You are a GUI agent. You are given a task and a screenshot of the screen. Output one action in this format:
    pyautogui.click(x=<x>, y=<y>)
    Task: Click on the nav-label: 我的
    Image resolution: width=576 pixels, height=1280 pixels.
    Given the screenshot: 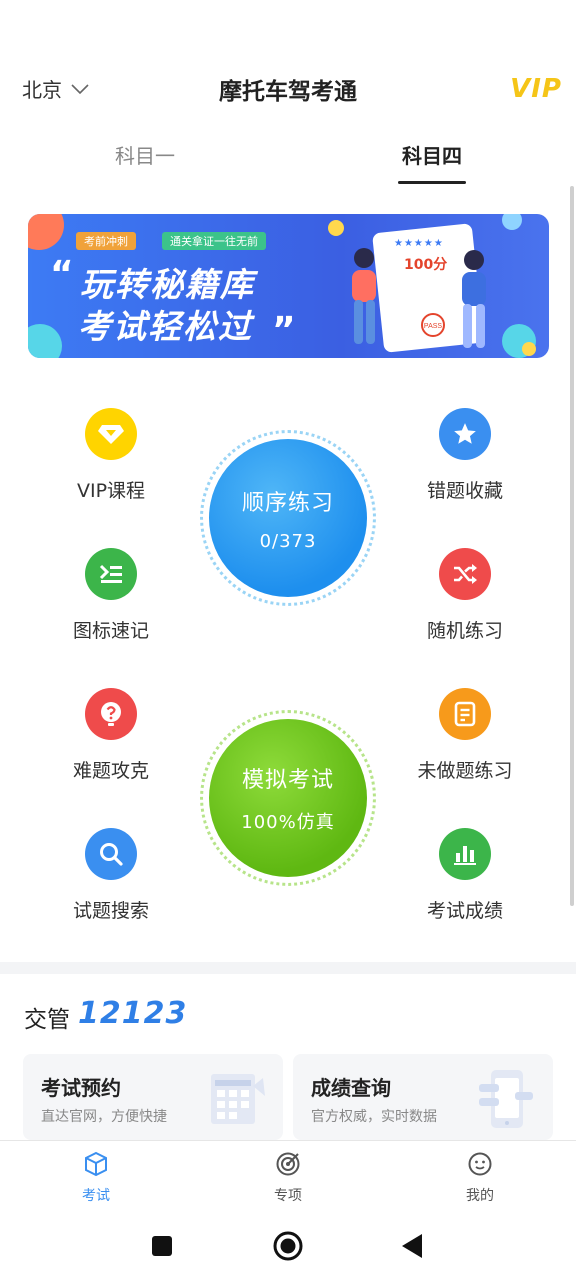 What is the action you would take?
    pyautogui.click(x=480, y=1196)
    